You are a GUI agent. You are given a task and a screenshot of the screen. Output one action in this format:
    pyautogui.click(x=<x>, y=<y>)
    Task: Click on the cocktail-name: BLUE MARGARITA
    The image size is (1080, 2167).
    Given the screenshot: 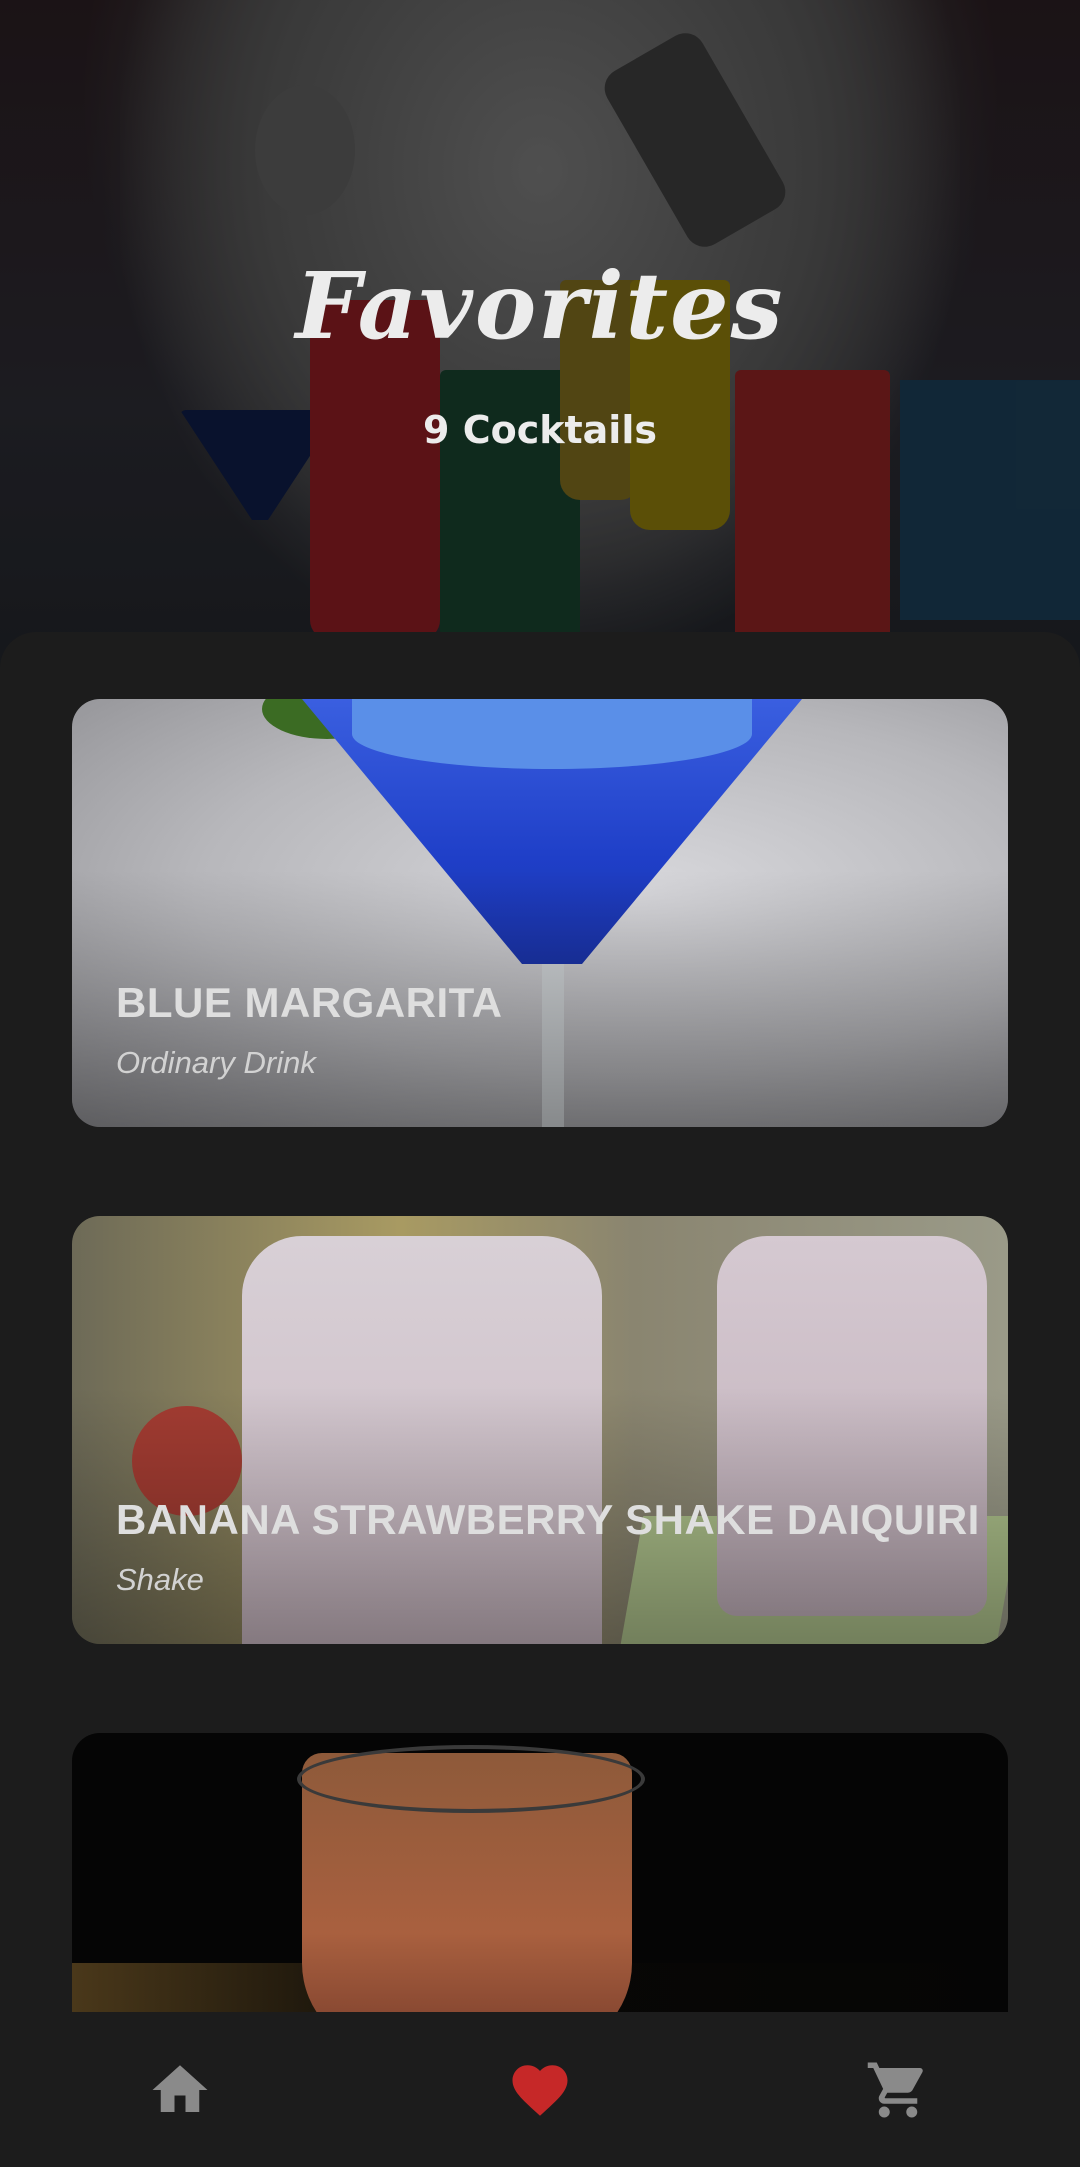 What is the action you would take?
    pyautogui.click(x=309, y=1002)
    